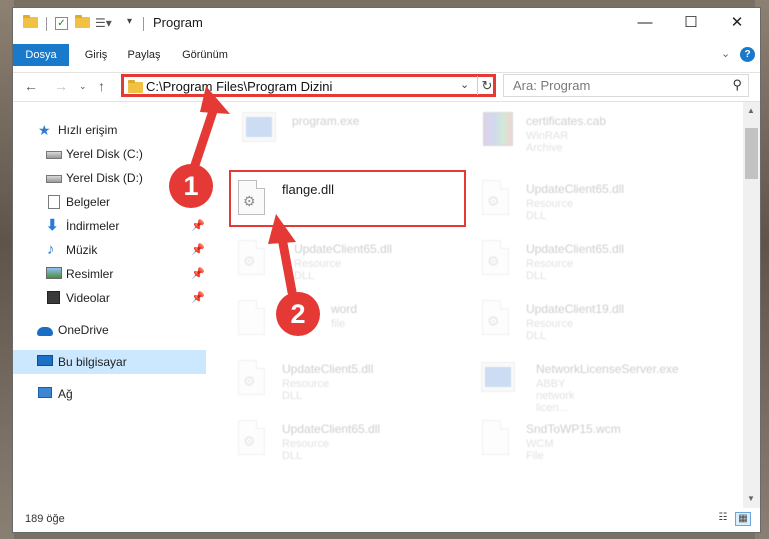 The image size is (769, 539). Describe the element at coordinates (751, 498) in the screenshot. I see `scroll-down-icon: ▼` at that location.